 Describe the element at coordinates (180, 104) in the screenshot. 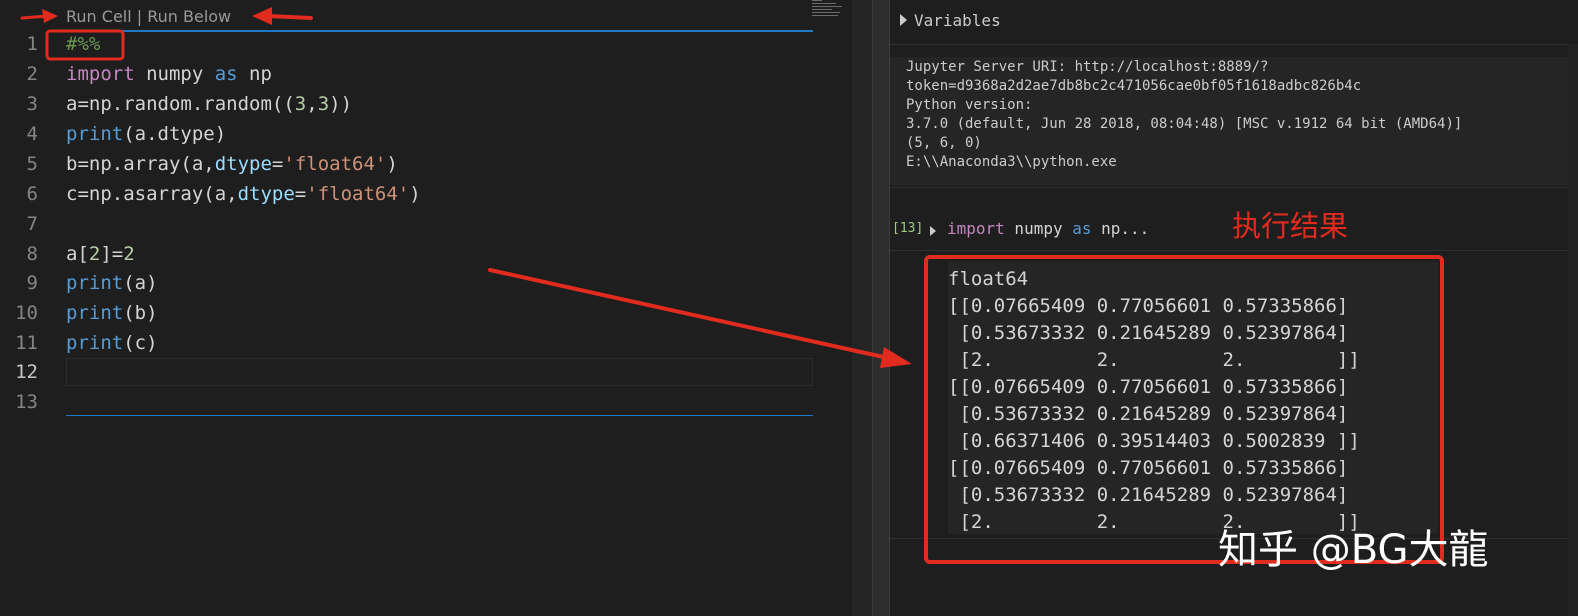

I see `code-text: a=np.random.random((` at that location.